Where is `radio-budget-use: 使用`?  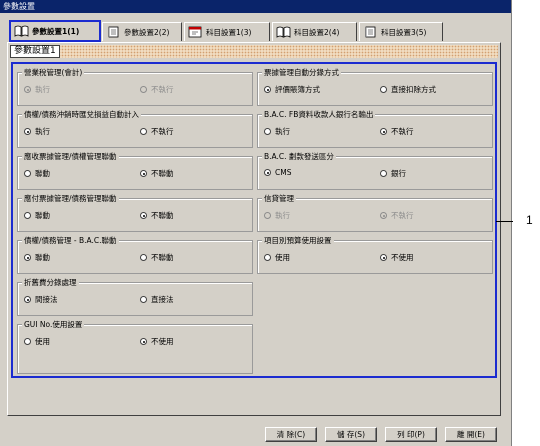 radio-budget-use: 使用 is located at coordinates (277, 257).